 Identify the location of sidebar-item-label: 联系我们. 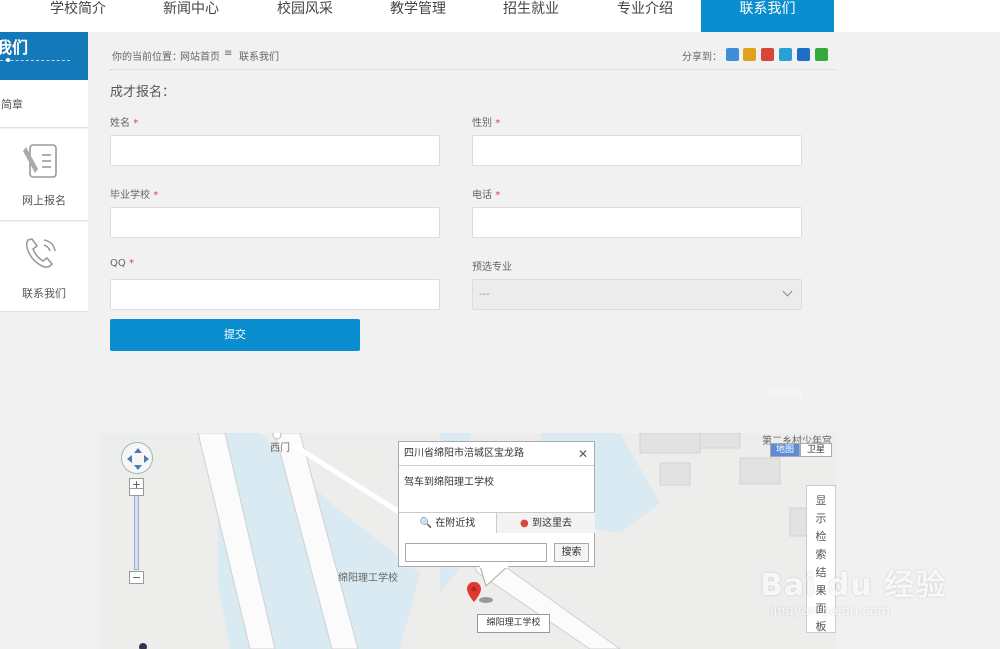
(44, 293).